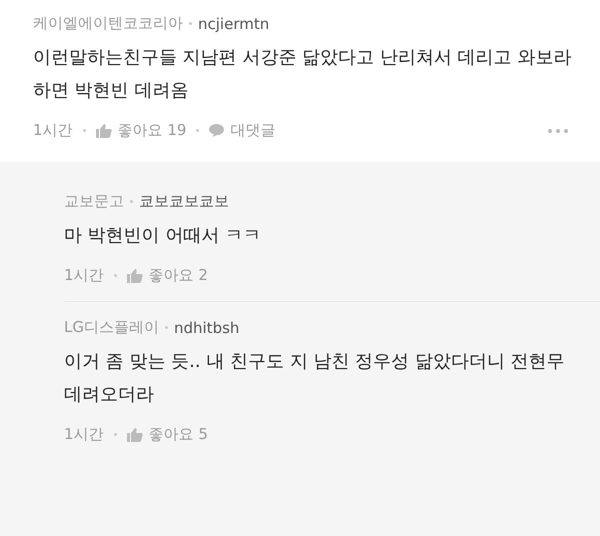 The height and width of the screenshot is (536, 600). What do you see at coordinates (167, 275) in the screenshot?
I see `like-button: 좋아요 2` at bounding box center [167, 275].